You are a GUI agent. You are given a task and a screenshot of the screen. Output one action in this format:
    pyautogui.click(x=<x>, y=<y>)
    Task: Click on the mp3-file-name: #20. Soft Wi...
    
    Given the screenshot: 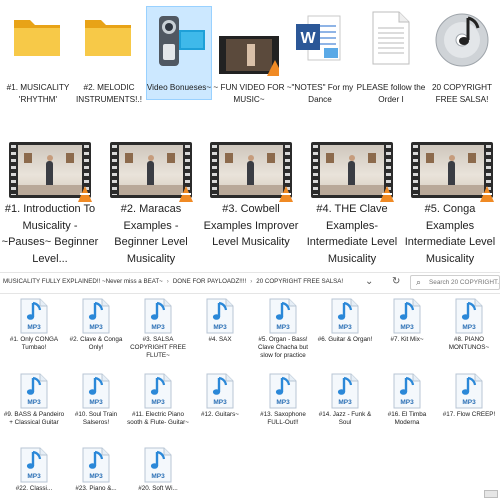 What is the action you would take?
    pyautogui.click(x=158, y=488)
    